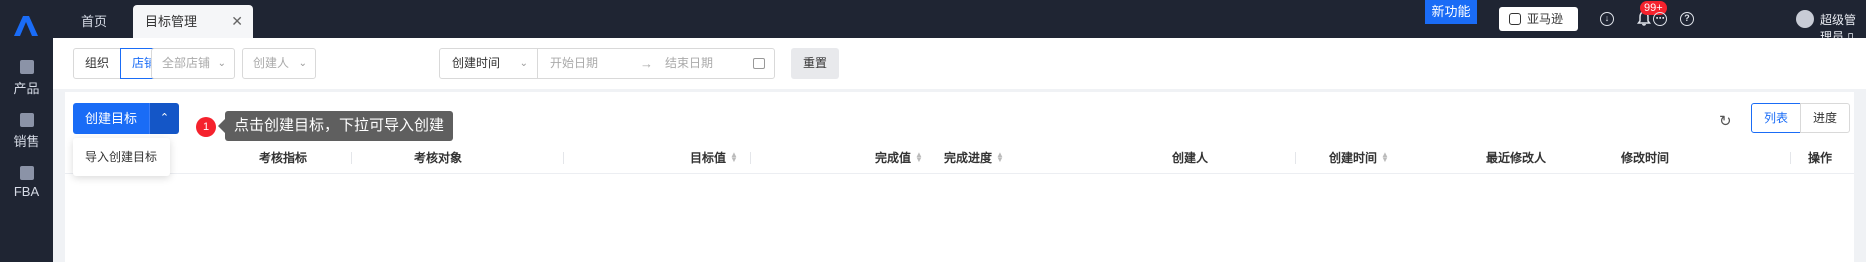  I want to click on tab-label: 目标管理, so click(171, 21).